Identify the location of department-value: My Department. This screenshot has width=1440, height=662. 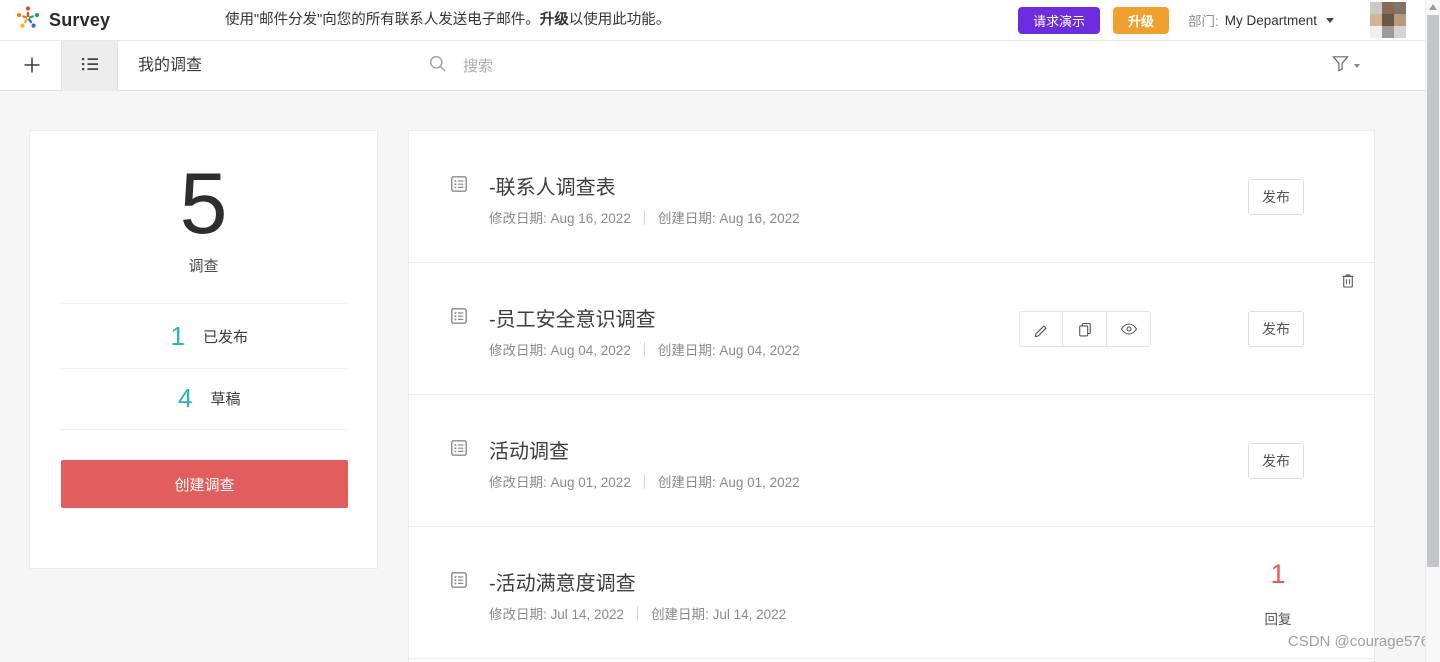
(1271, 20).